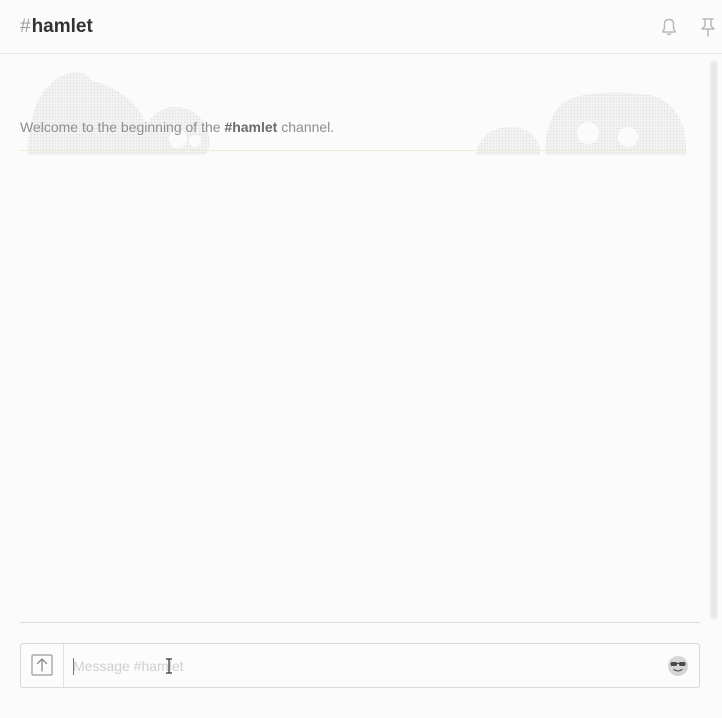  Describe the element at coordinates (361, 27) in the screenshot. I see `channel-header: #hamlet` at that location.